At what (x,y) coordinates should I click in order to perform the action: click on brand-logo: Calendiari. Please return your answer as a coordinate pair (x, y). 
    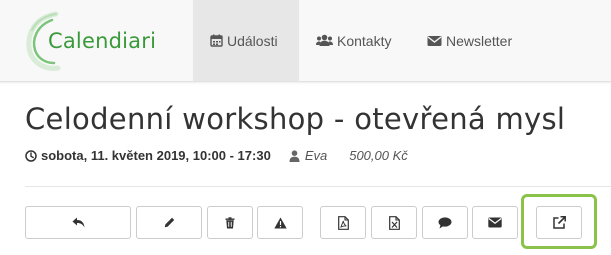
    Looking at the image, I should click on (97, 41).